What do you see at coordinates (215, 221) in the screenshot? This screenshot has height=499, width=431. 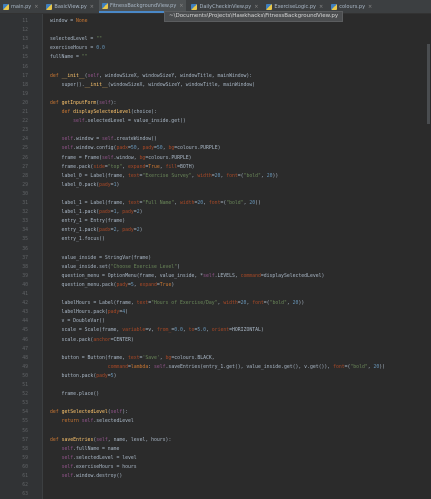 I see `code-line: 33 entry_1 = Entry(frame)` at bounding box center [215, 221].